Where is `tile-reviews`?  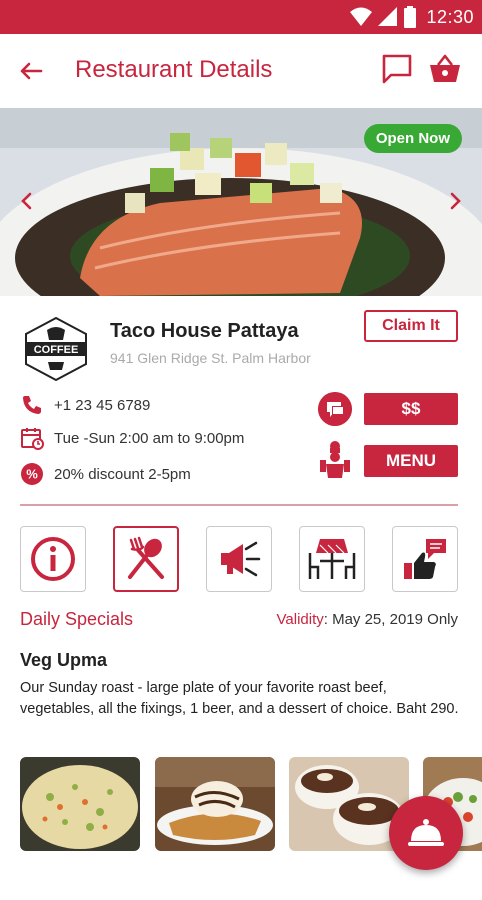 tile-reviews is located at coordinates (425, 559).